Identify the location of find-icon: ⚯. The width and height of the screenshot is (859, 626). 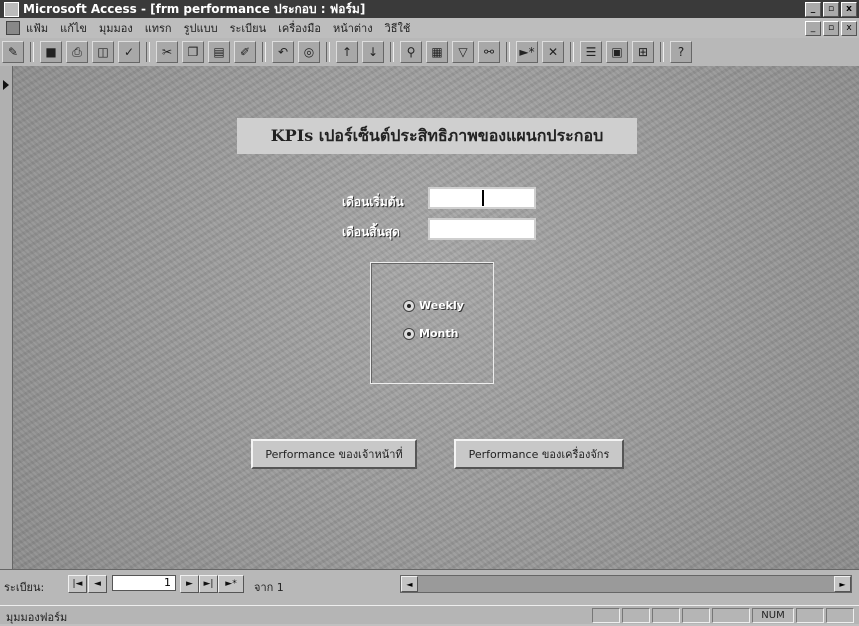
(489, 52).